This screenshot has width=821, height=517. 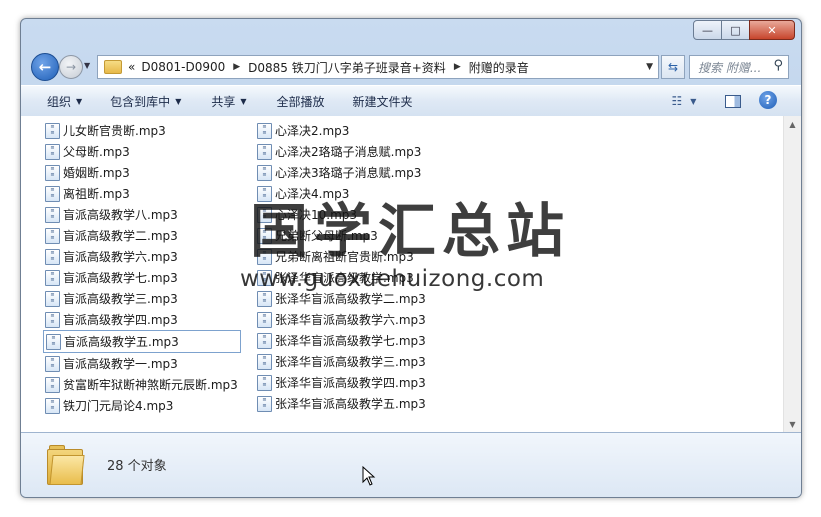 I want to click on file-item: ≡ ≡ 盲派高级教学二.mp3, so click(x=142, y=235).